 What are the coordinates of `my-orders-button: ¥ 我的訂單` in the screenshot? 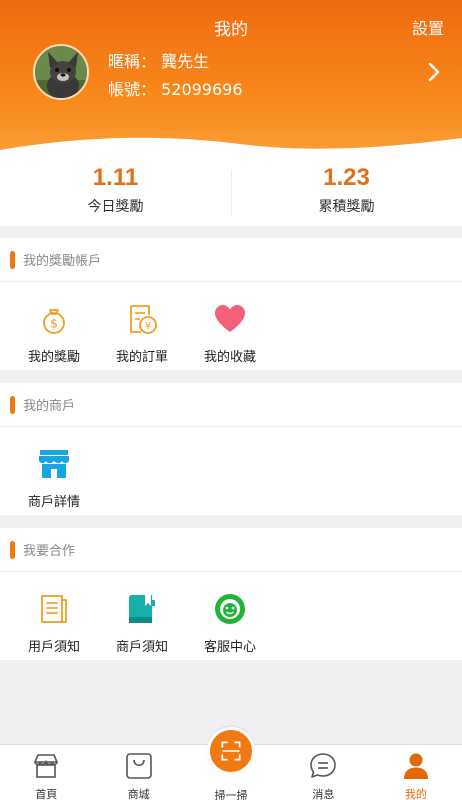 It's located at (142, 326).